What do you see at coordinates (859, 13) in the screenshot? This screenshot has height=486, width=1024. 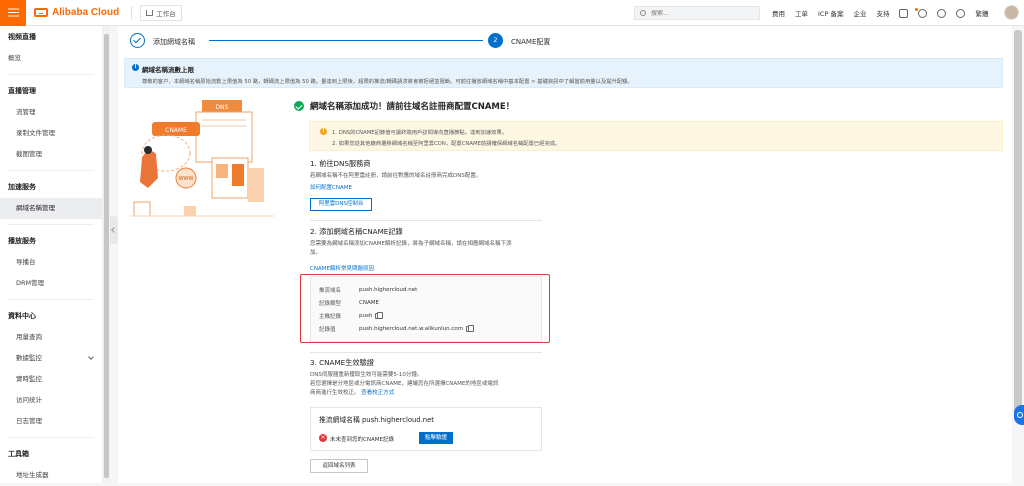 I see `nav-link-enterprise: 企业` at bounding box center [859, 13].